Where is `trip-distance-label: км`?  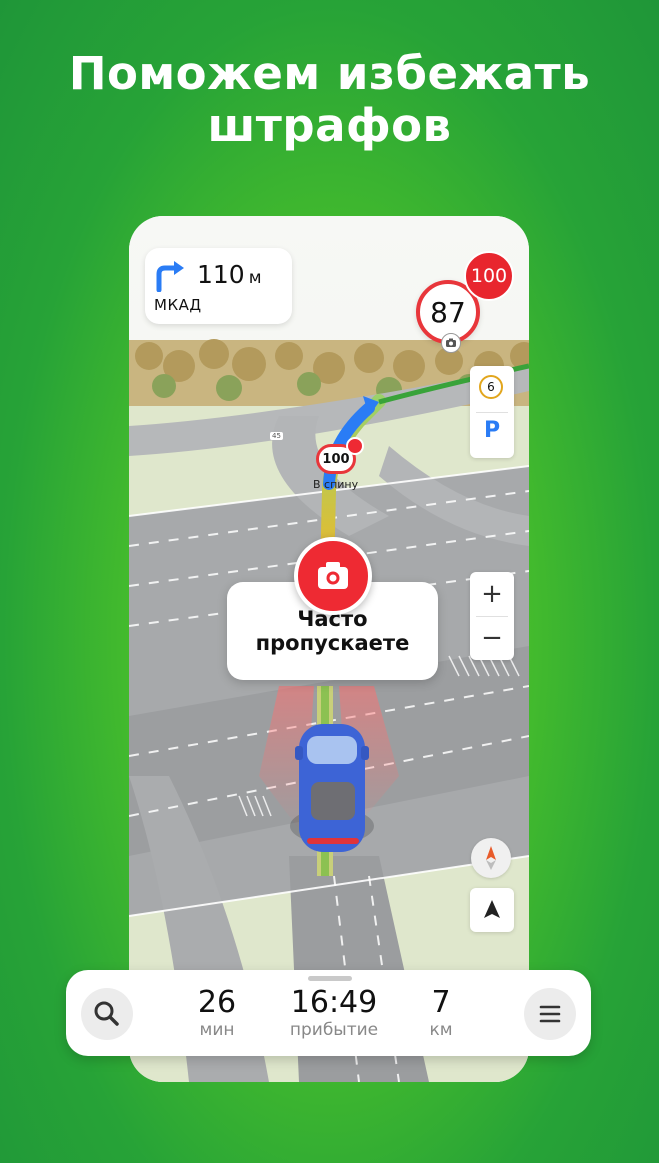
trip-distance-label: км is located at coordinates (441, 1030).